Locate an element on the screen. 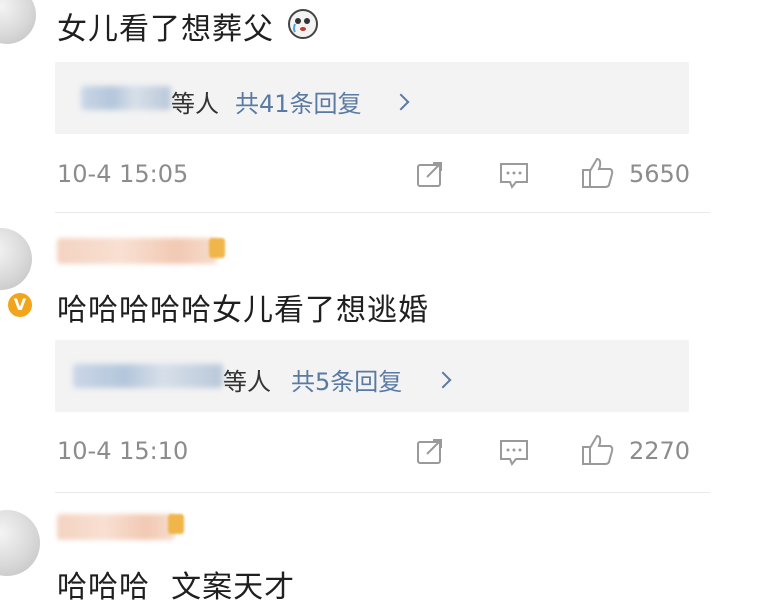  comment-timestamp: 10-4 15:05 is located at coordinates (123, 174).